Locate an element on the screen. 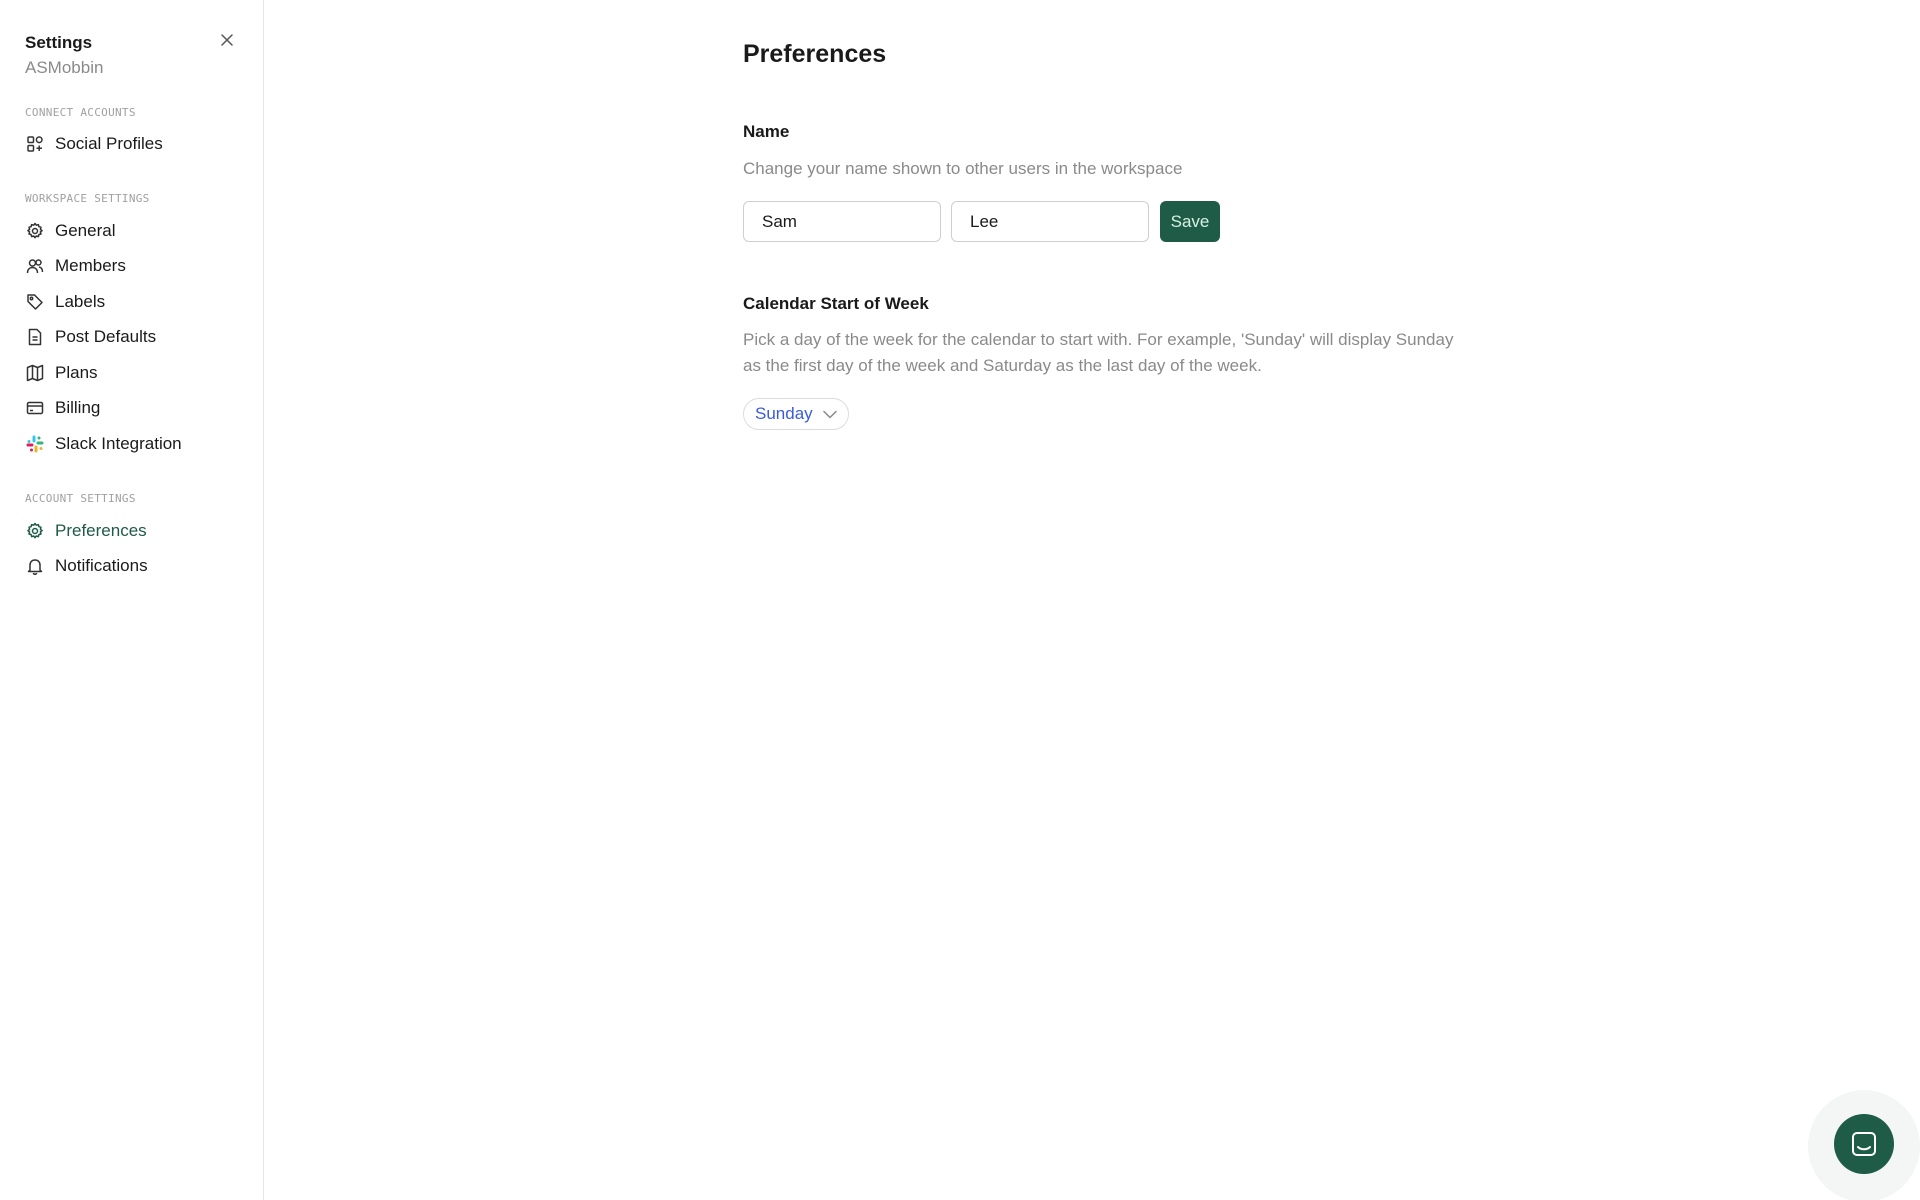 The height and width of the screenshot is (1200, 1920). section-label-connect-accounts: CONNECT ACCOUNTS is located at coordinates (80, 112).